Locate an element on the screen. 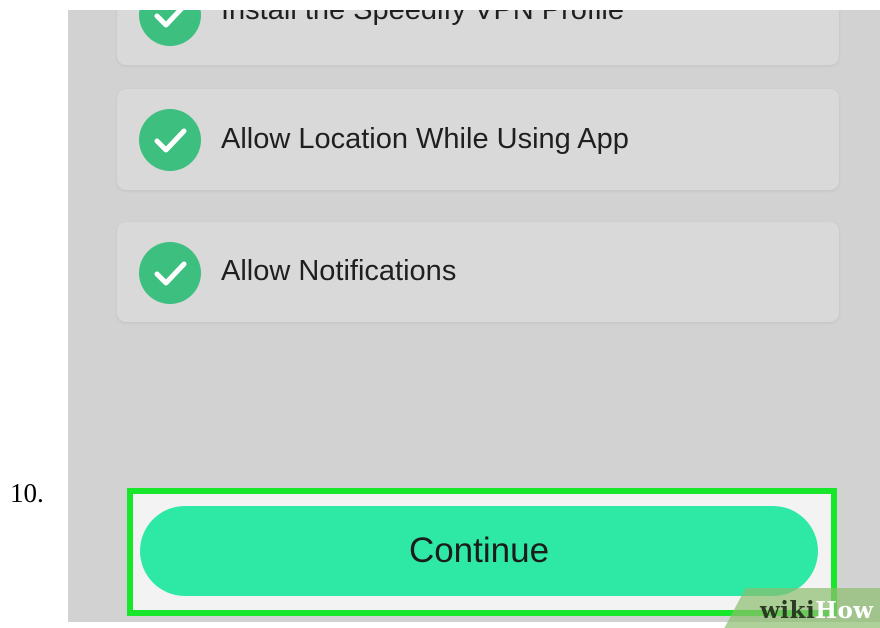 This screenshot has height=628, width=880. watermark-how: How is located at coordinates (844, 610).